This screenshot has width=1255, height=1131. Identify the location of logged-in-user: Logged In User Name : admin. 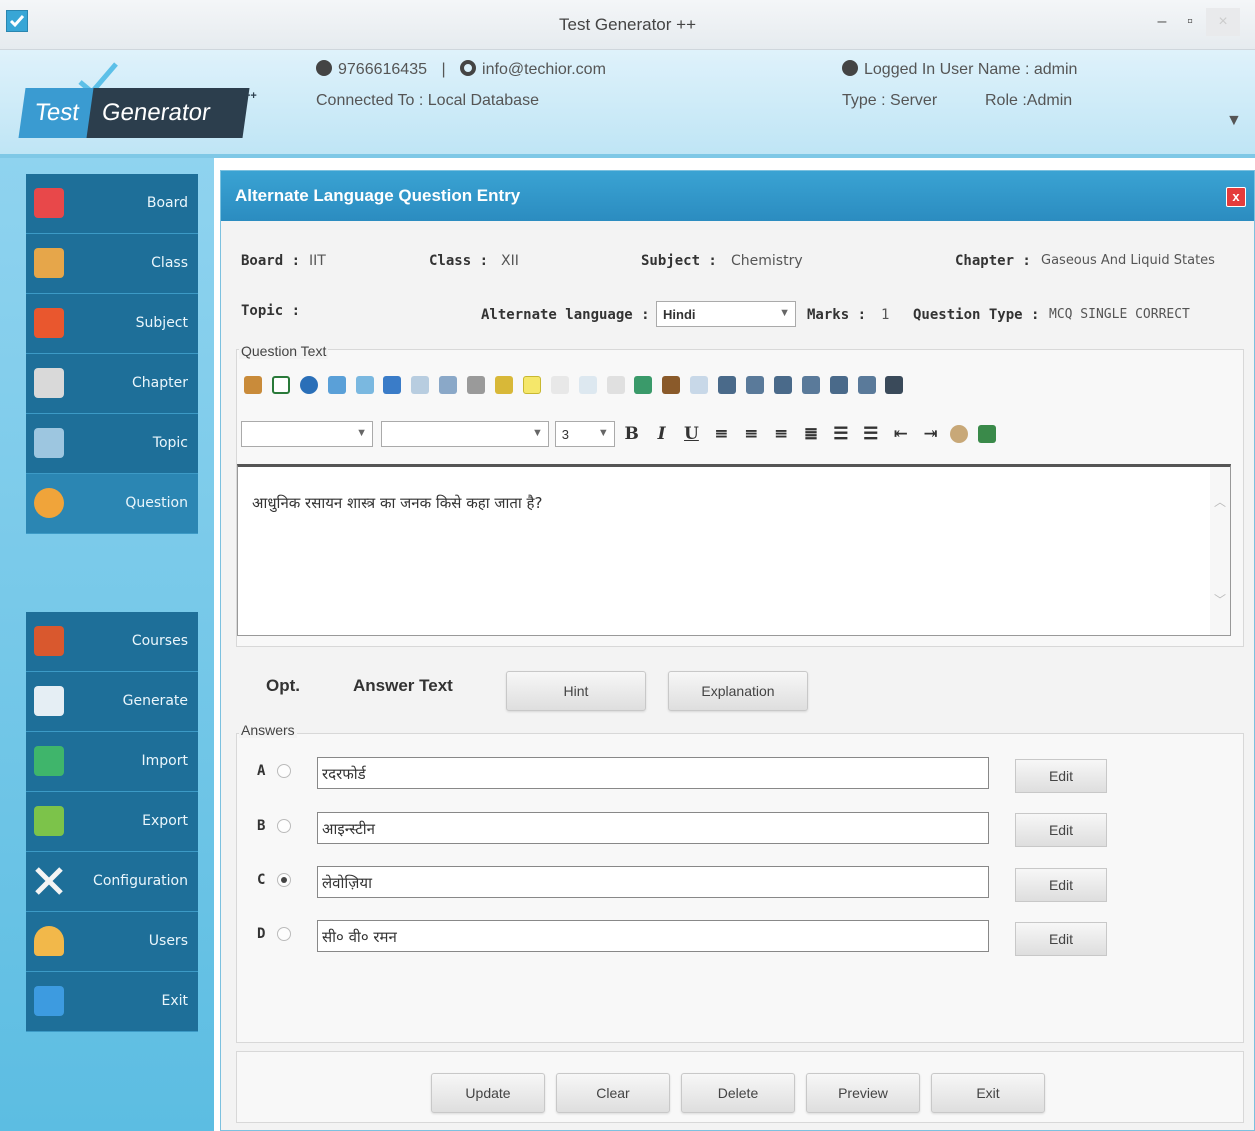
(971, 69).